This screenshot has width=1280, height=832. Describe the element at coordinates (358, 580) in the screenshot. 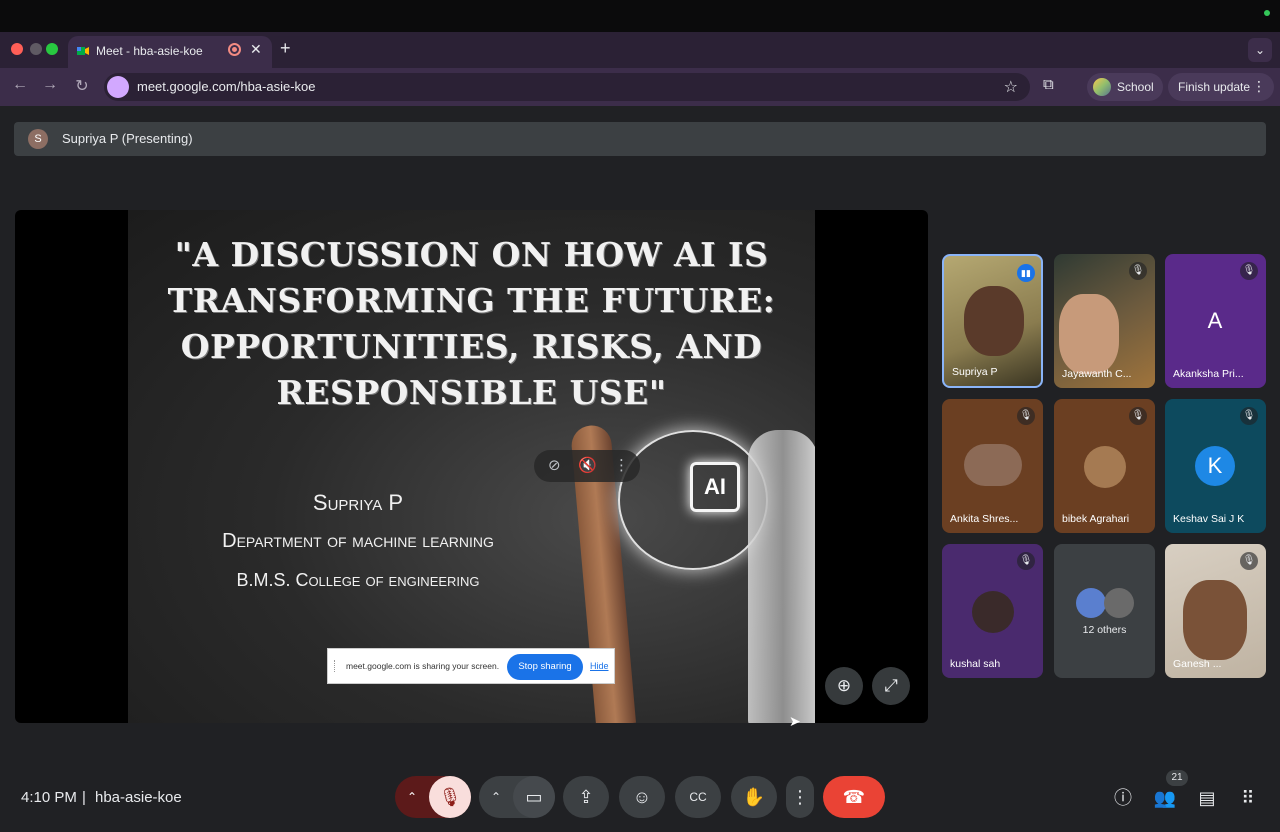

I see `slide-college: B.M.S. College of engineering` at that location.